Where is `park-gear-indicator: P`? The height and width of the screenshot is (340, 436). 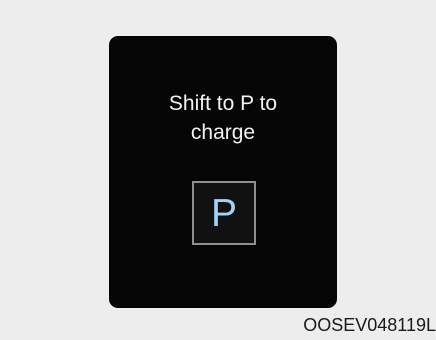 park-gear-indicator: P is located at coordinates (224, 213).